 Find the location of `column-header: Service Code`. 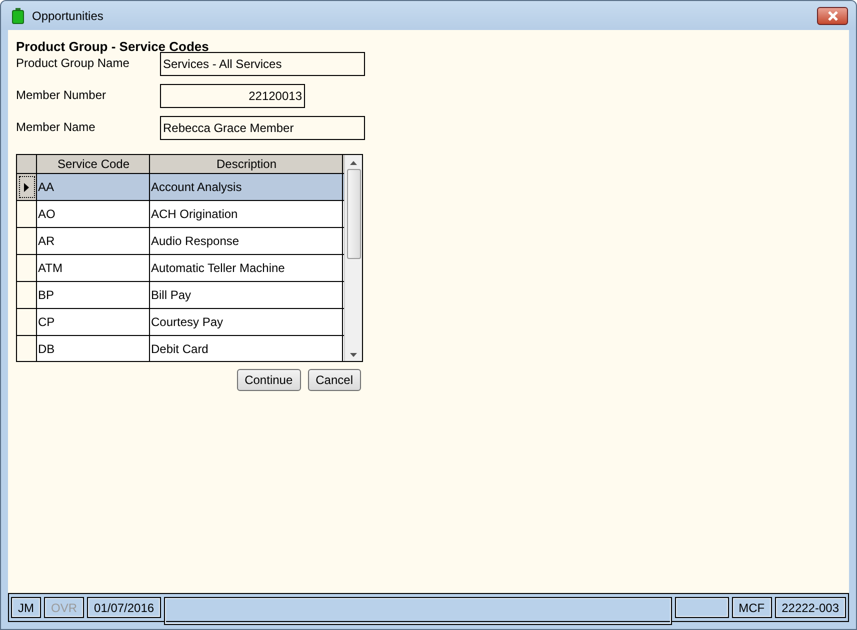

column-header: Service Code is located at coordinates (93, 164).